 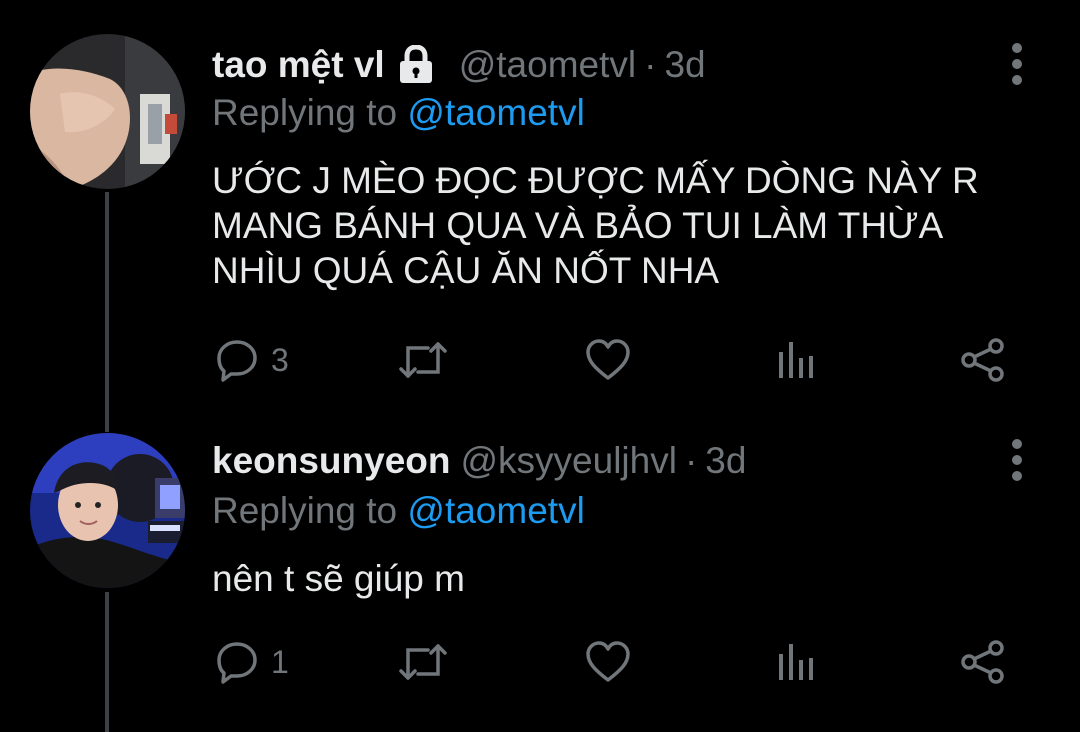 I want to click on action-bar: 3, so click(x=540, y=360).